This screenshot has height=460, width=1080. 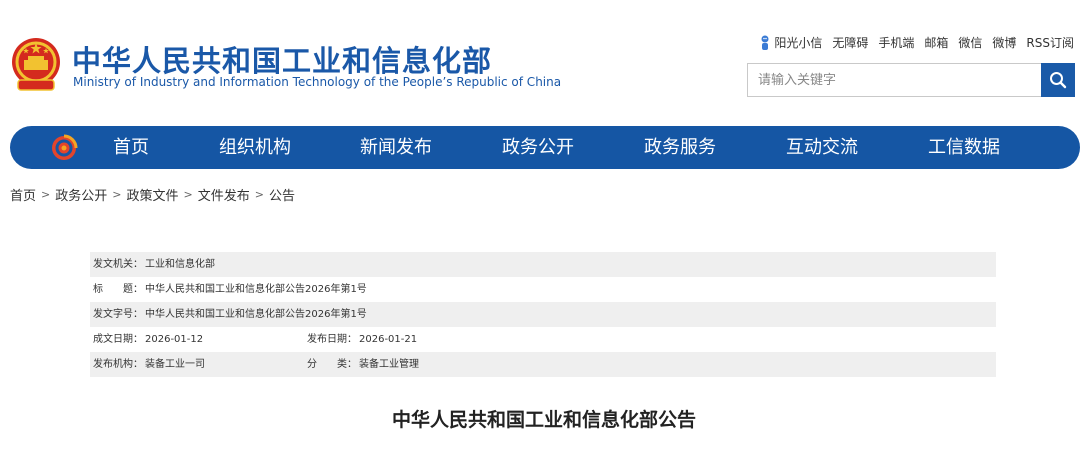 I want to click on toplink-rss: RSS订阅, so click(x=1050, y=42).